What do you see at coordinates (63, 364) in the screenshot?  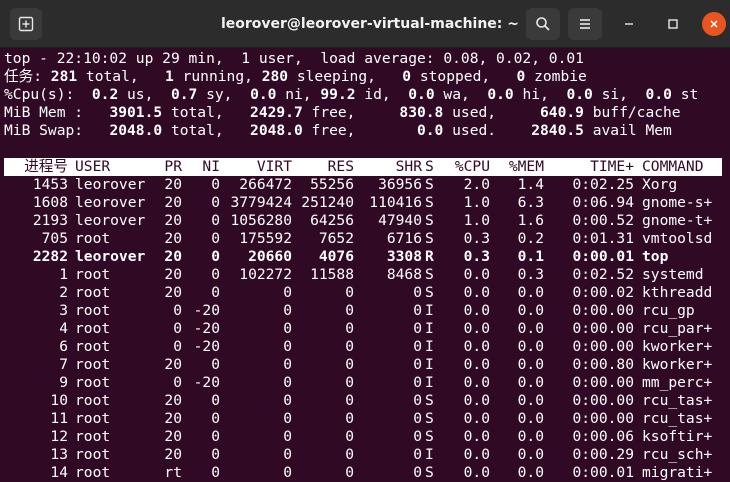 I see `cell-pid: 7` at bounding box center [63, 364].